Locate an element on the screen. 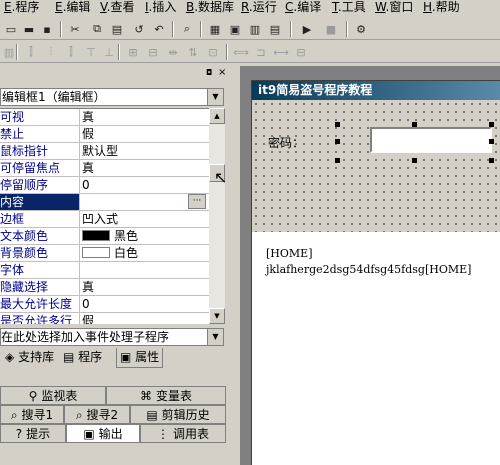  menu-window: W.窗口 is located at coordinates (394, 8).